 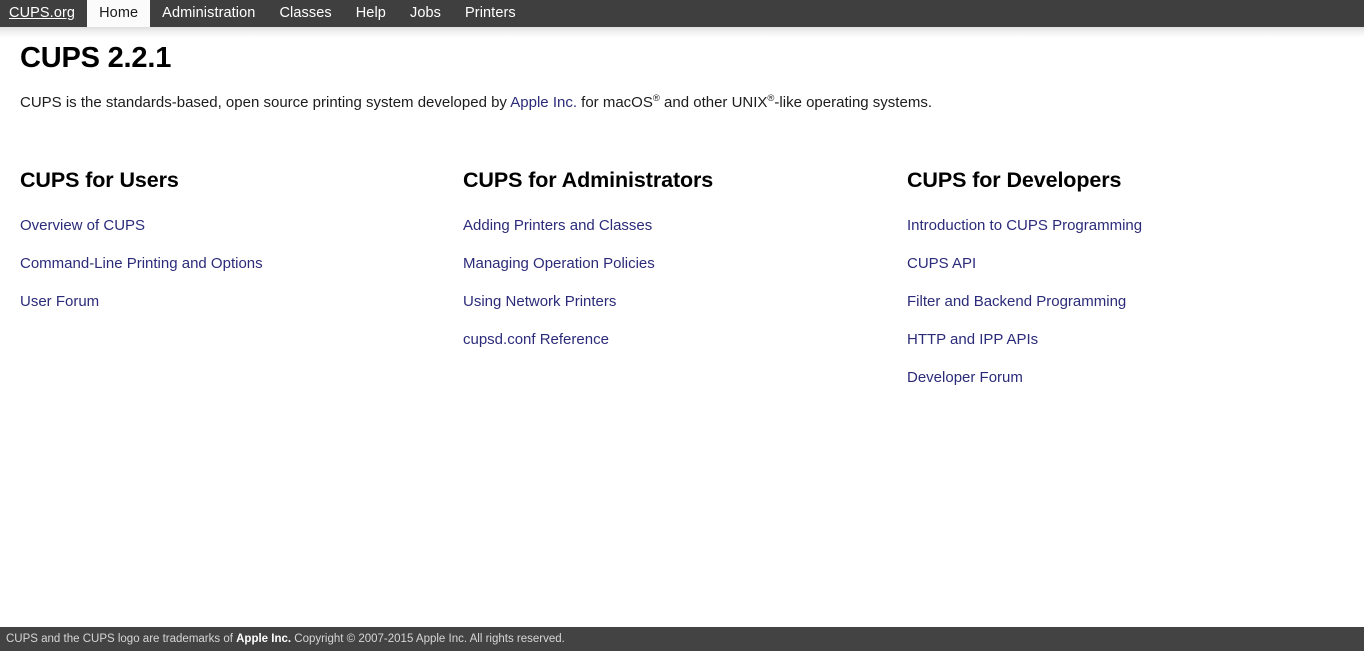 I want to click on nav-item-help-label: Help, so click(x=370, y=13).